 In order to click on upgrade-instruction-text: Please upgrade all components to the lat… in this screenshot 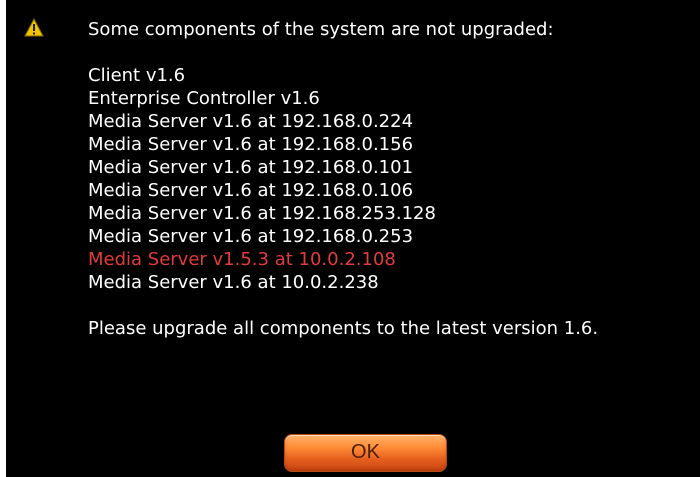, I will do `click(343, 328)`.